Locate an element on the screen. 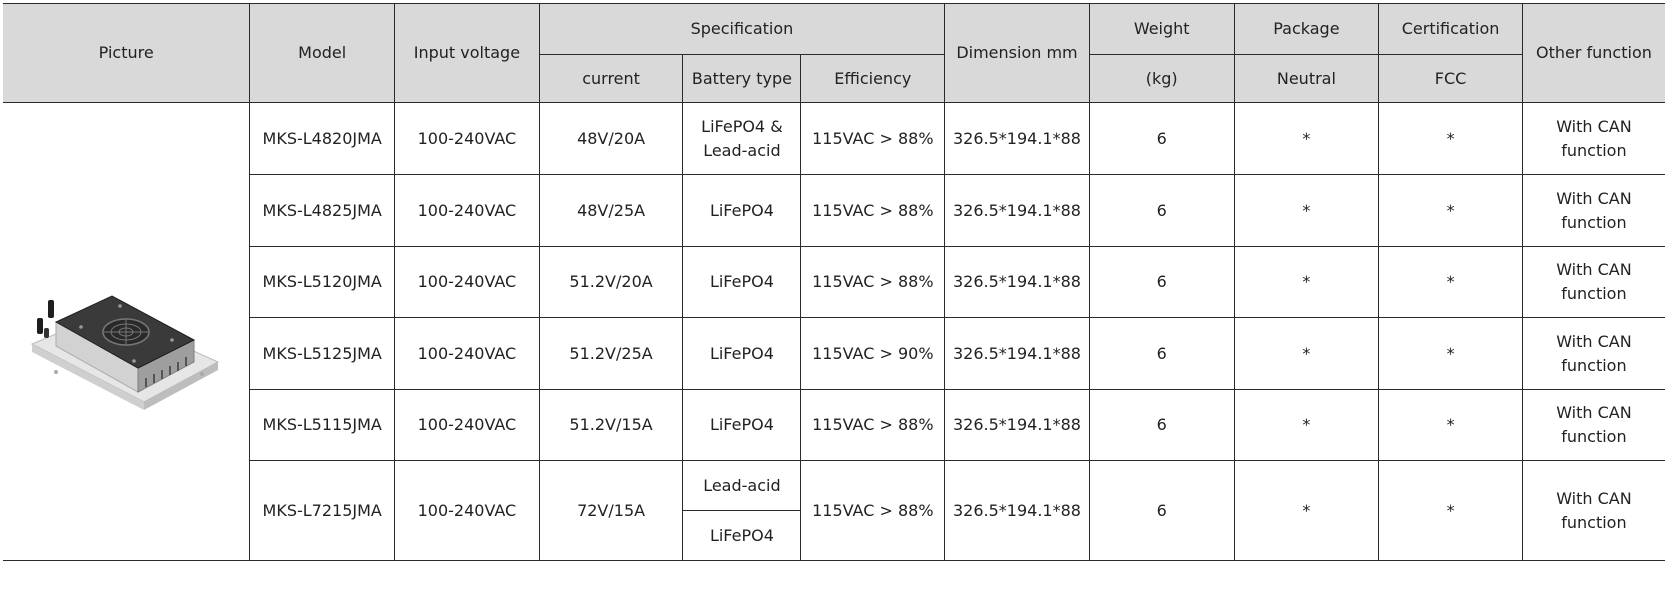 The image size is (1665, 598). row-5-model: MKS-L5115JMA is located at coordinates (322, 425).